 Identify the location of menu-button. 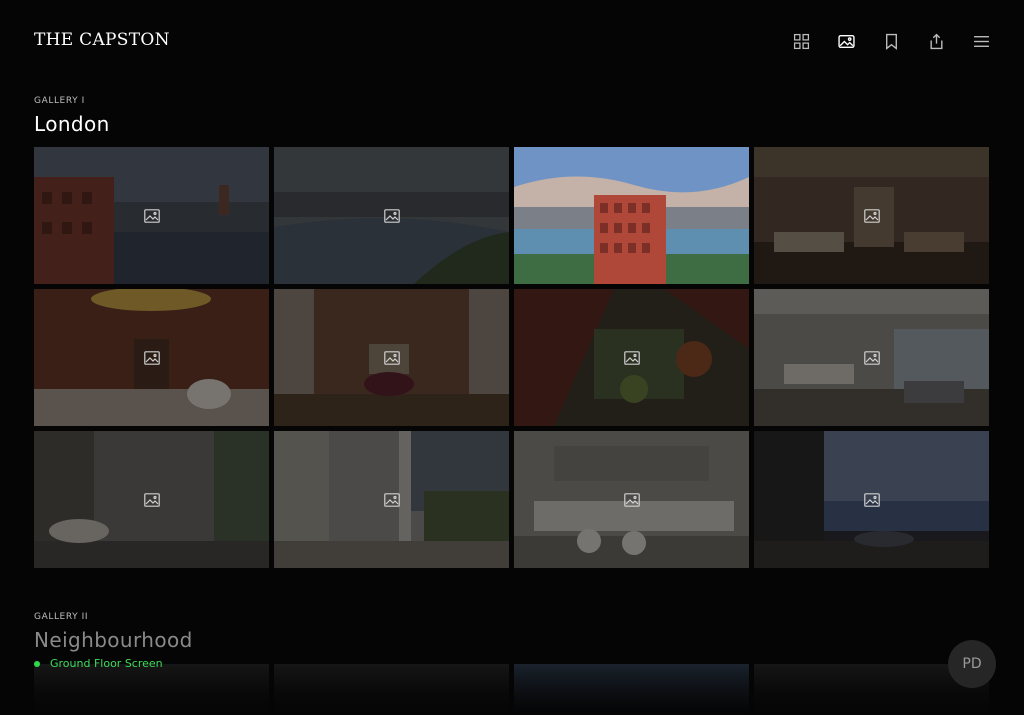
(981, 41).